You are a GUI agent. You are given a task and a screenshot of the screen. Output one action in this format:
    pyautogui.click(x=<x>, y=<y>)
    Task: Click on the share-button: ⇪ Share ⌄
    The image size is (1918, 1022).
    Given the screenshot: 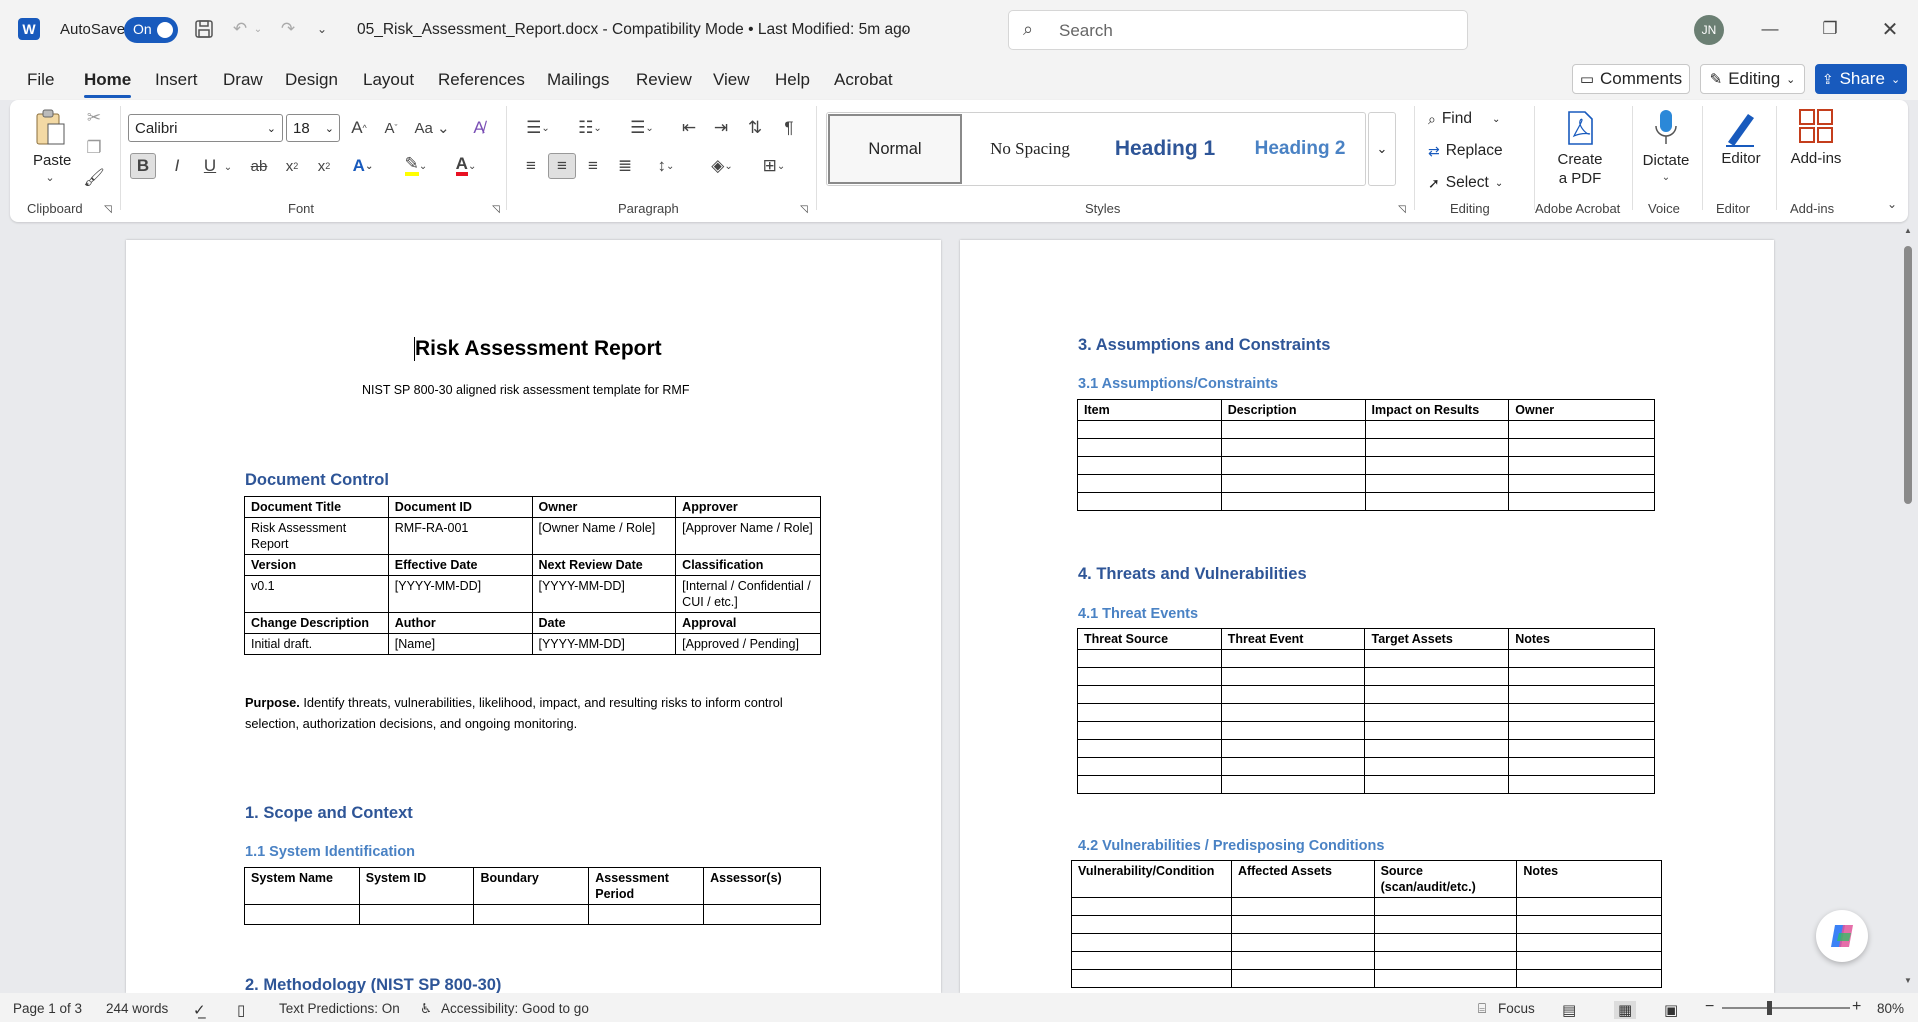 What is the action you would take?
    pyautogui.click(x=1861, y=79)
    